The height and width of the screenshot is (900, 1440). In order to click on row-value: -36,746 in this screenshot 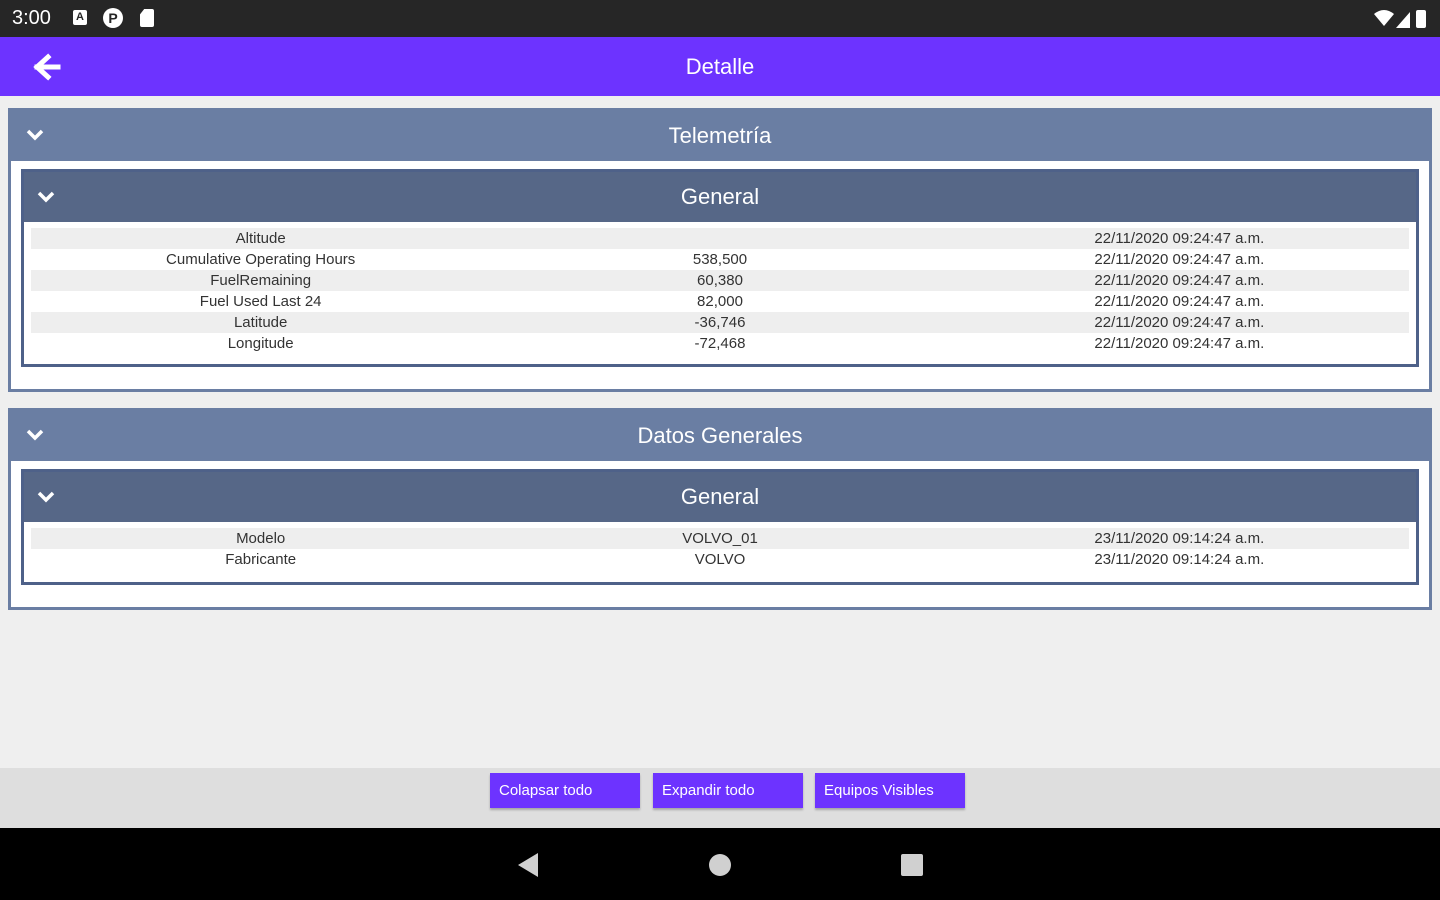, I will do `click(720, 322)`.